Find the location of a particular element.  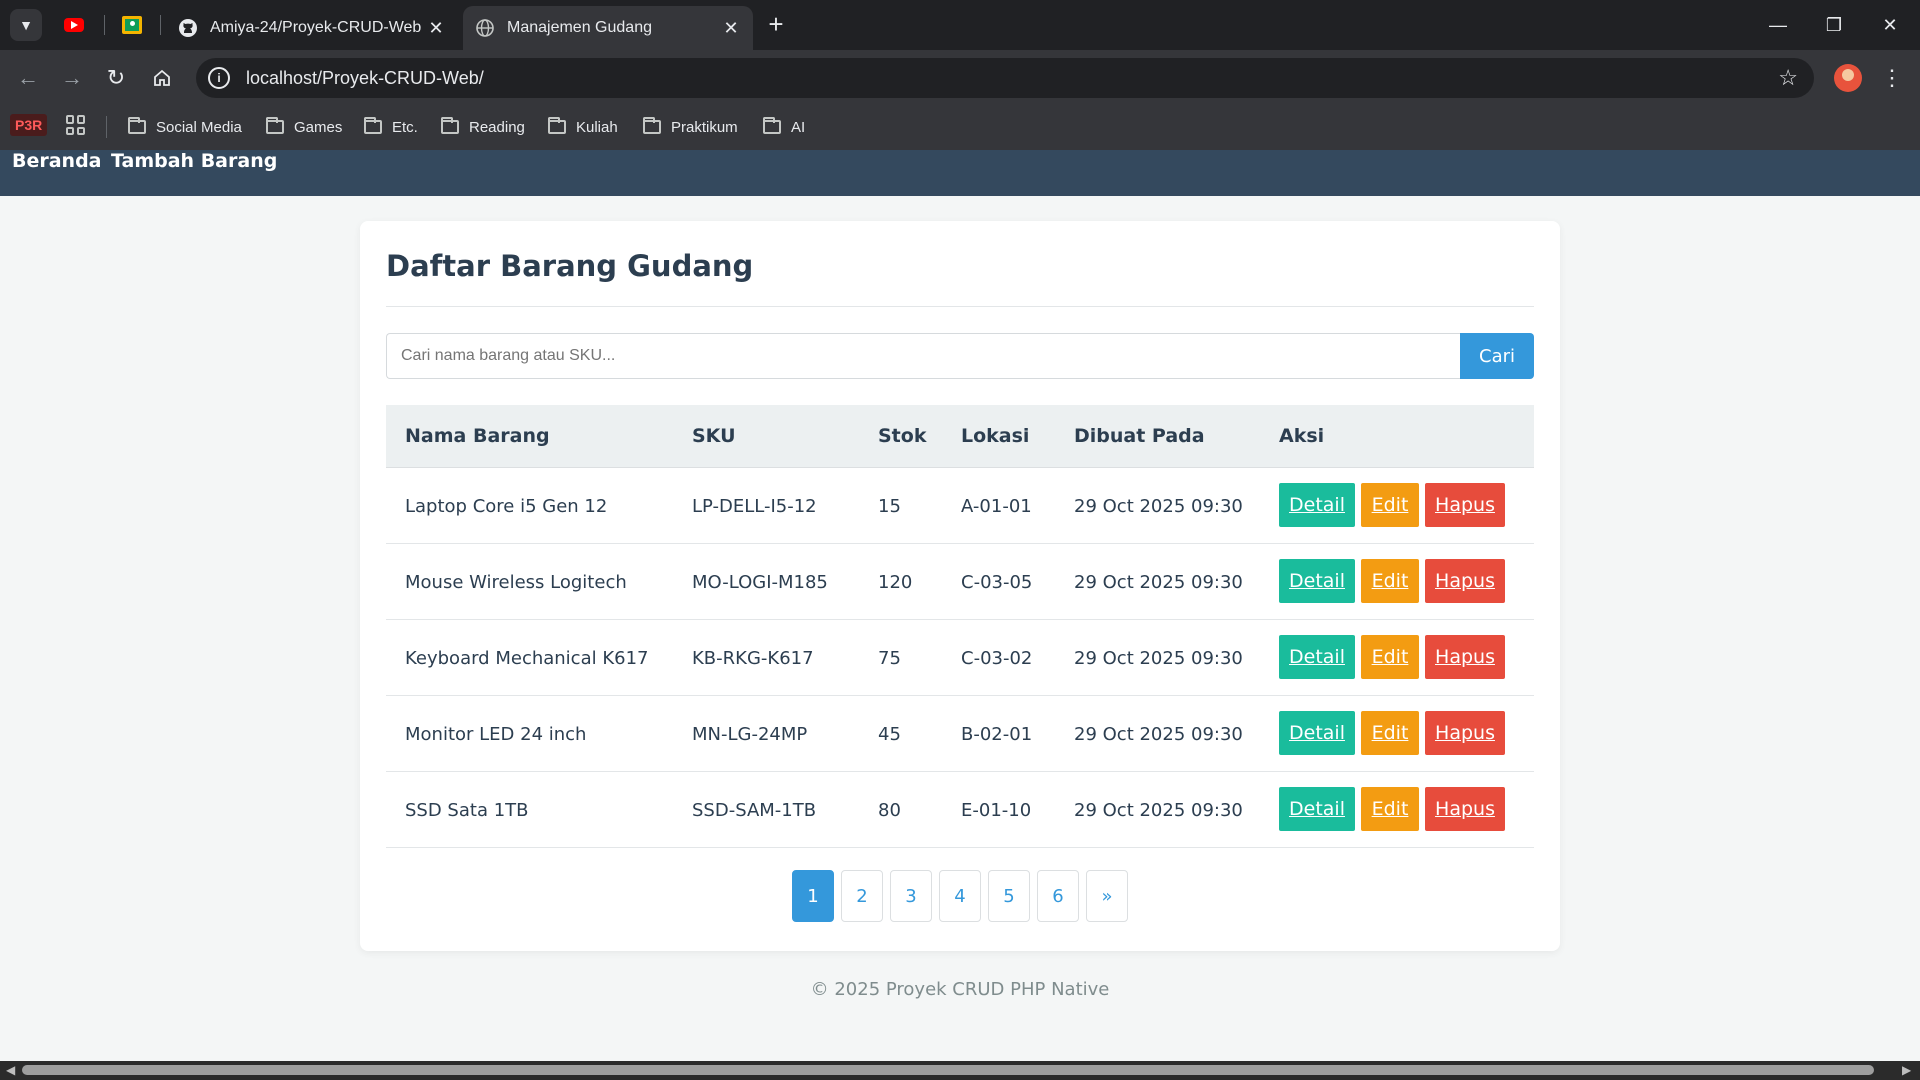

minimize-button: — is located at coordinates (1778, 25).